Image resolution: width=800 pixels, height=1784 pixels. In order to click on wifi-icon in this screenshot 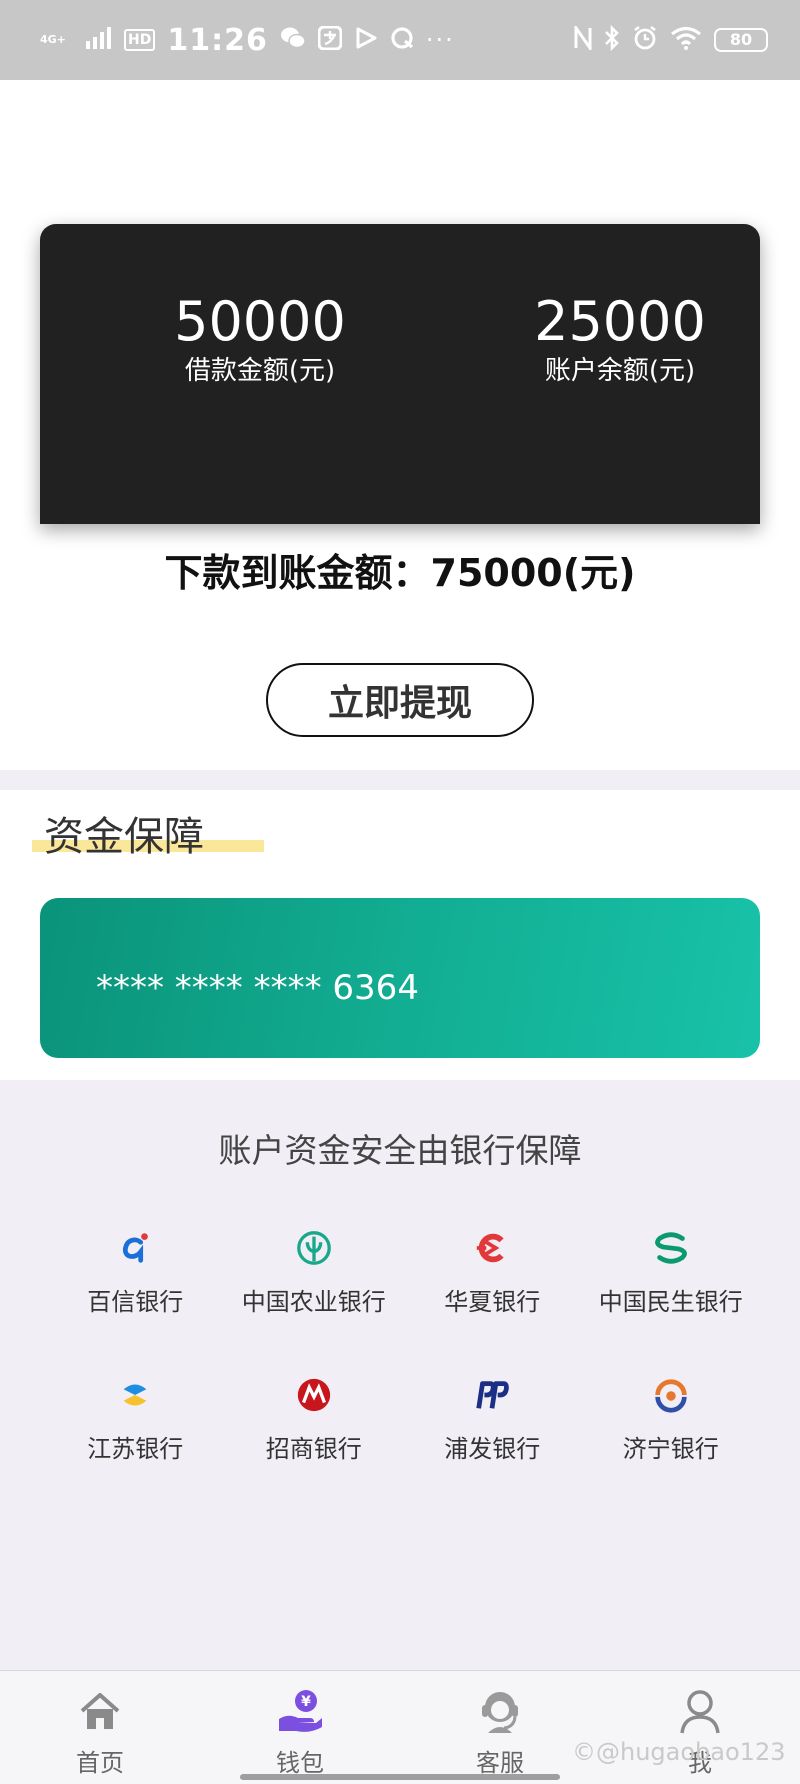, I will do `click(686, 40)`.